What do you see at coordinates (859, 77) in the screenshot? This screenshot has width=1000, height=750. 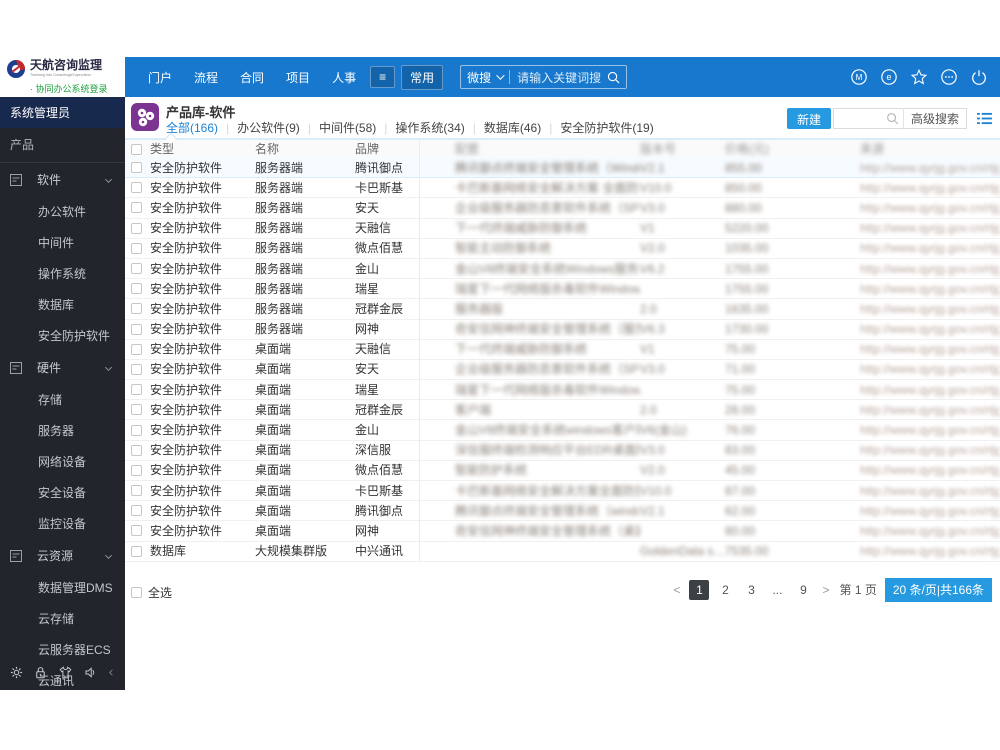 I see `m-app-icon: M` at bounding box center [859, 77].